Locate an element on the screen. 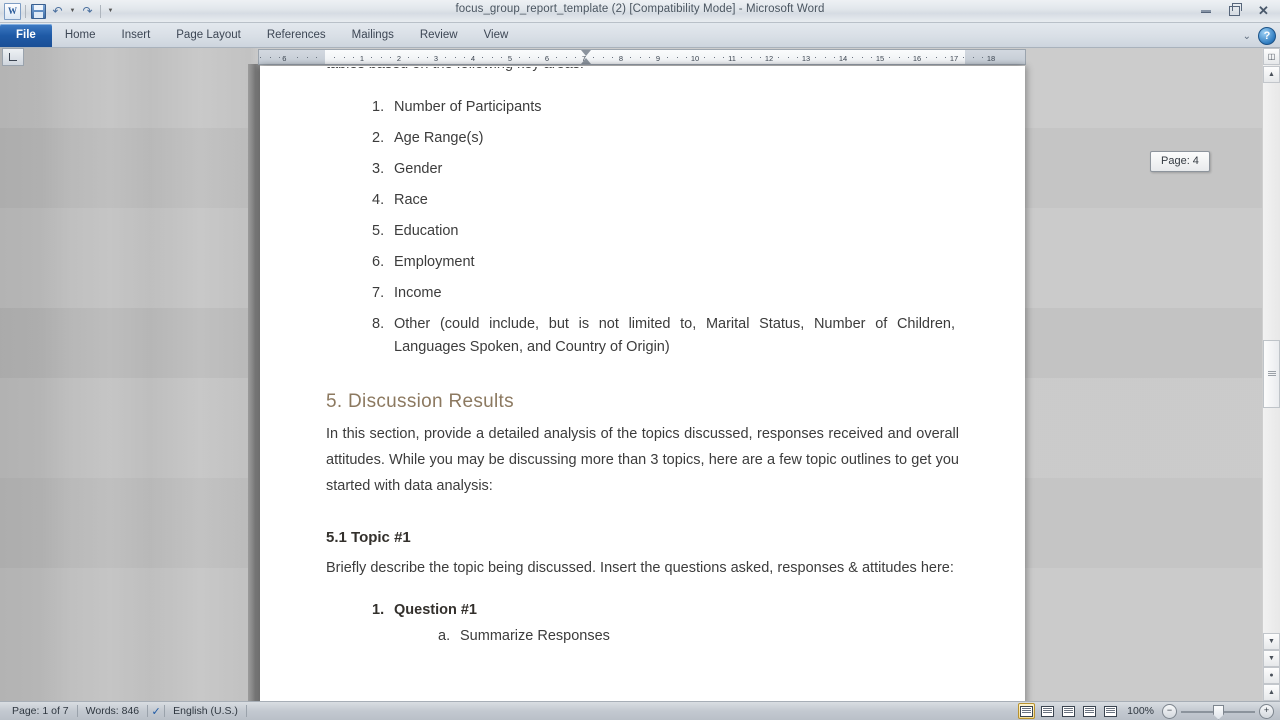  ruler-tick-label: 12 is located at coordinates (769, 58).